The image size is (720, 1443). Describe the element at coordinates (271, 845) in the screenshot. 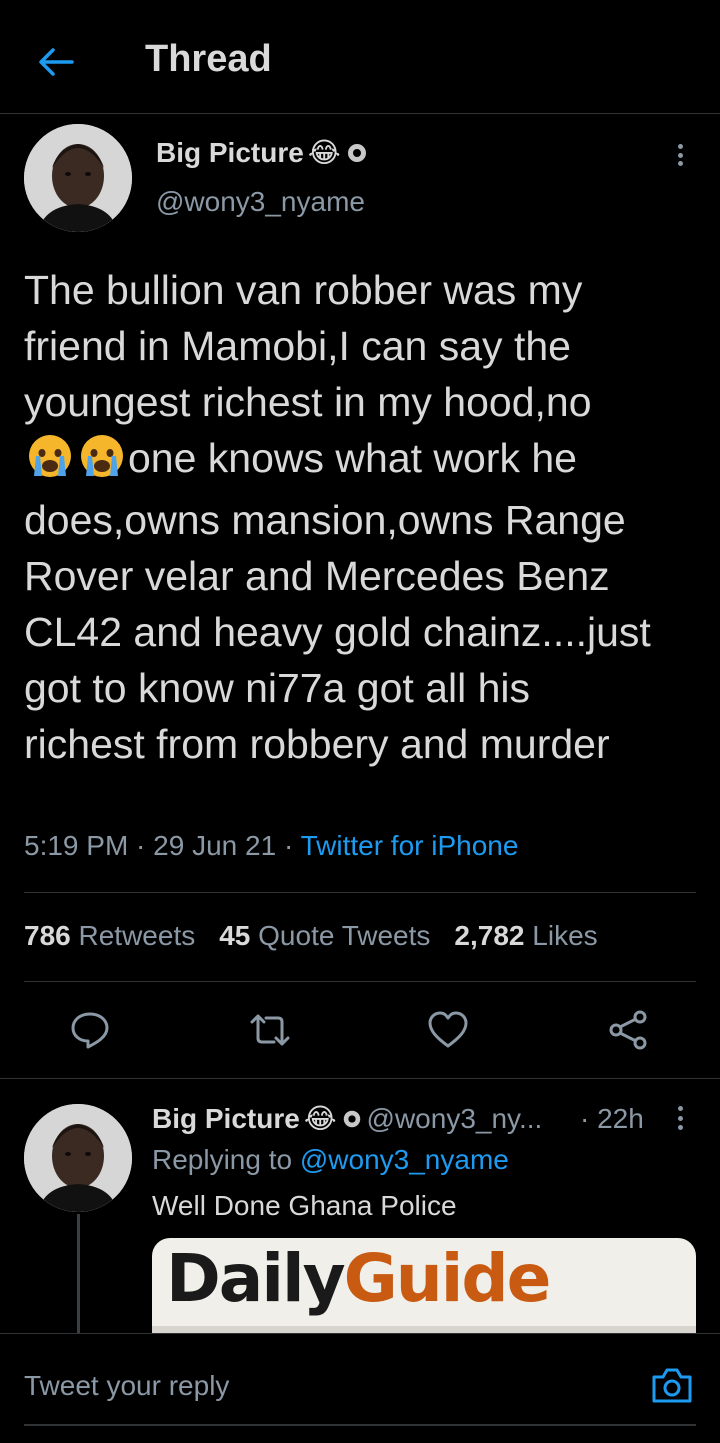

I see `tweet-timestamp: 5:19 PM · 29 Jun 21 · Twitter for iPhone` at that location.